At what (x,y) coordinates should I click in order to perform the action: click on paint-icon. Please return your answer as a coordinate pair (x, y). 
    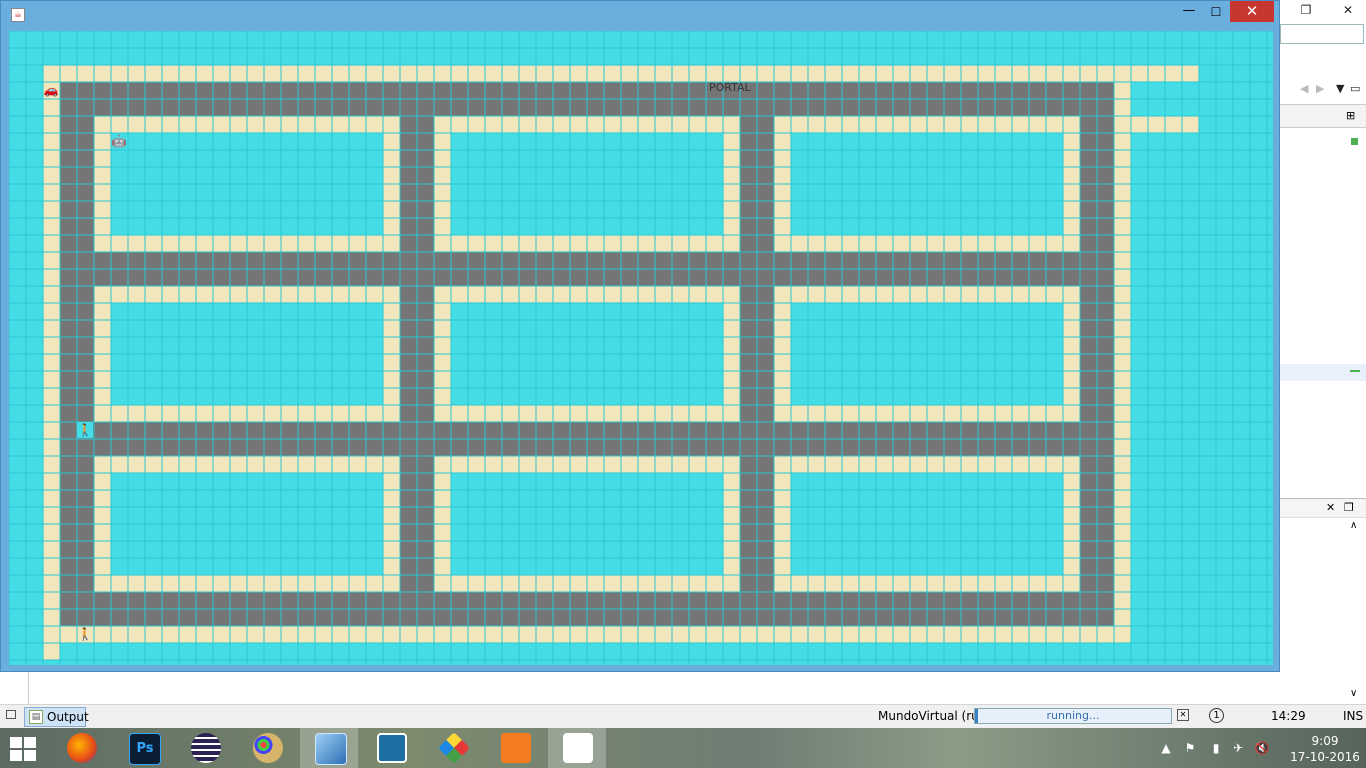
    Looking at the image, I should click on (268, 748).